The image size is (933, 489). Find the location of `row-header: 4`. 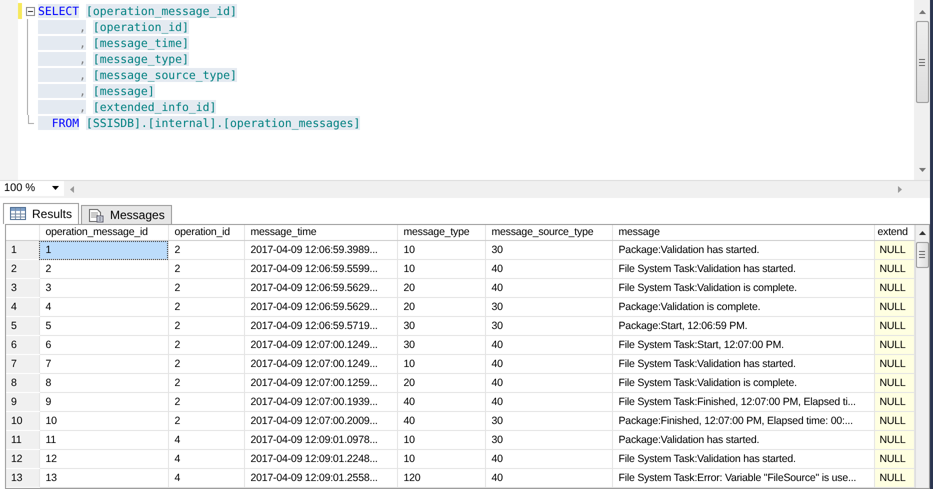

row-header: 4 is located at coordinates (22, 307).